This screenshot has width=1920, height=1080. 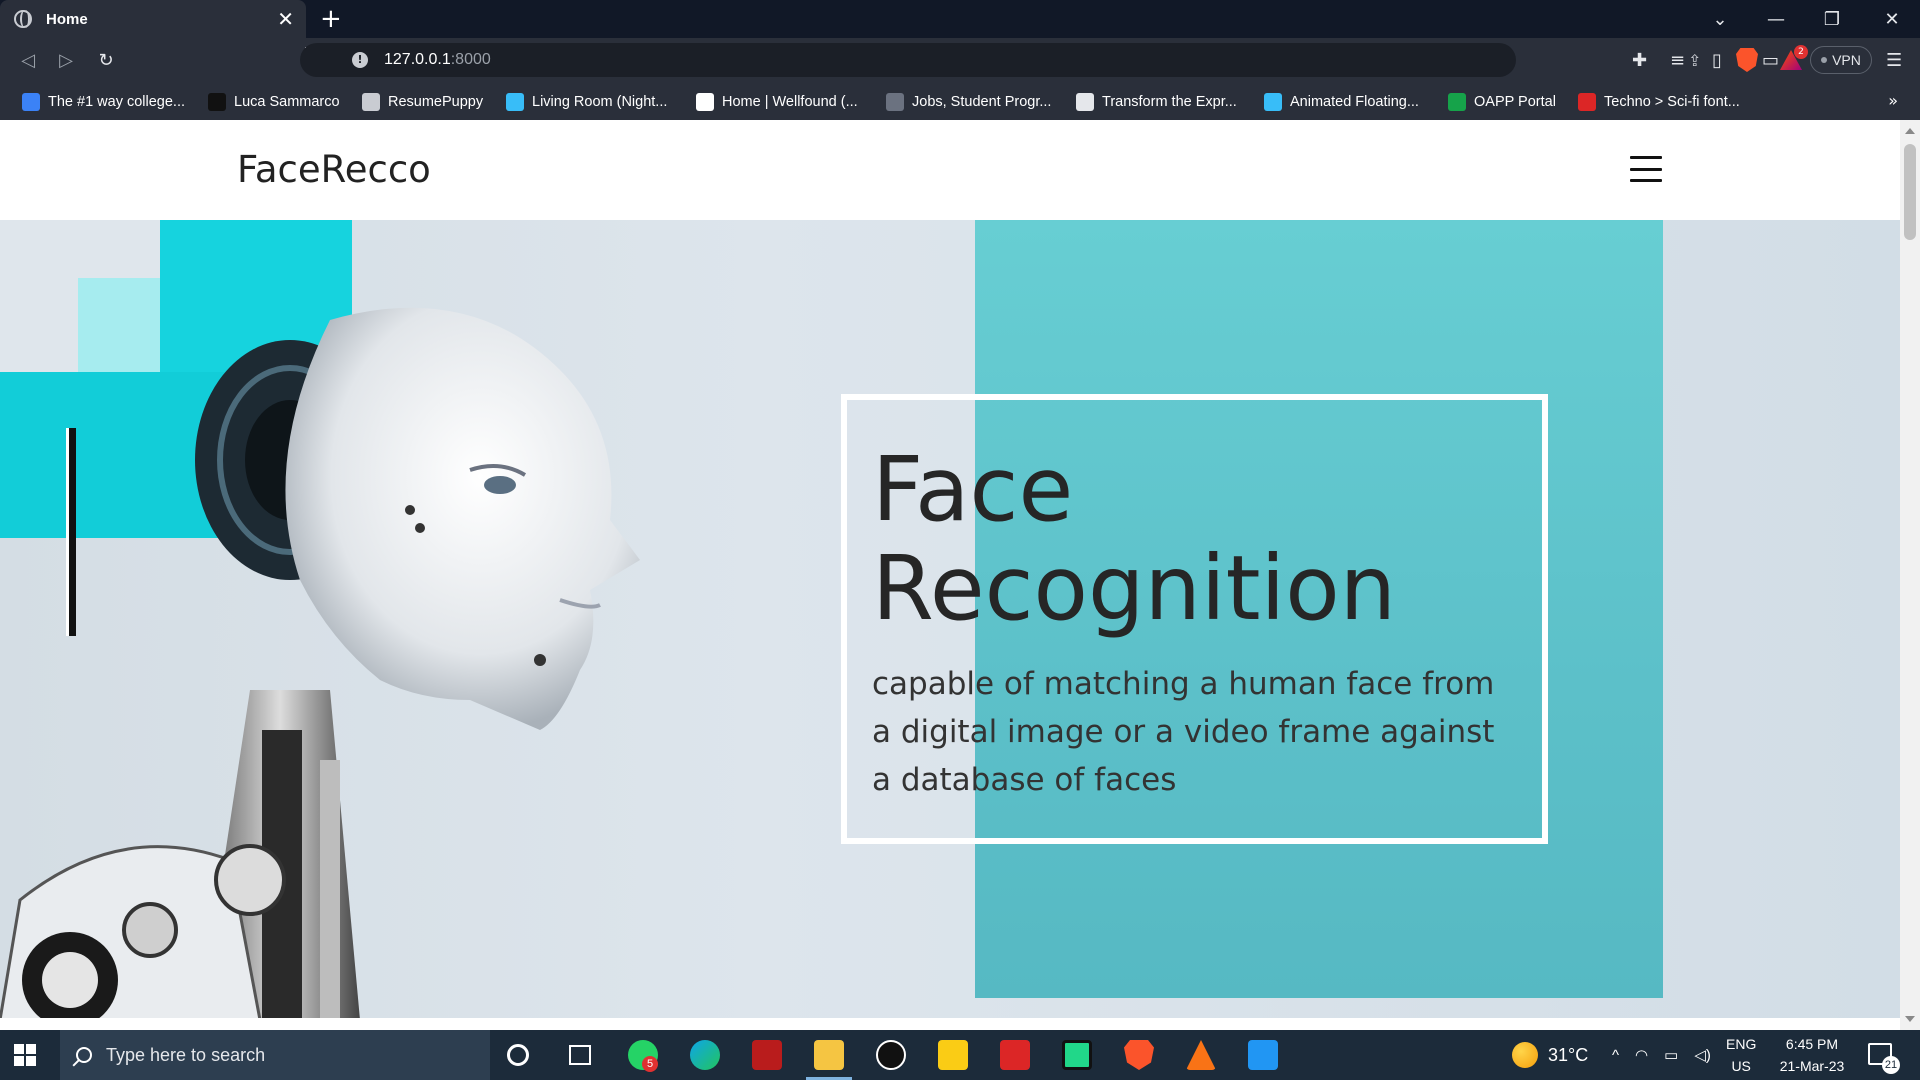 I want to click on bookmark-label: ResumePuppy, so click(x=436, y=102).